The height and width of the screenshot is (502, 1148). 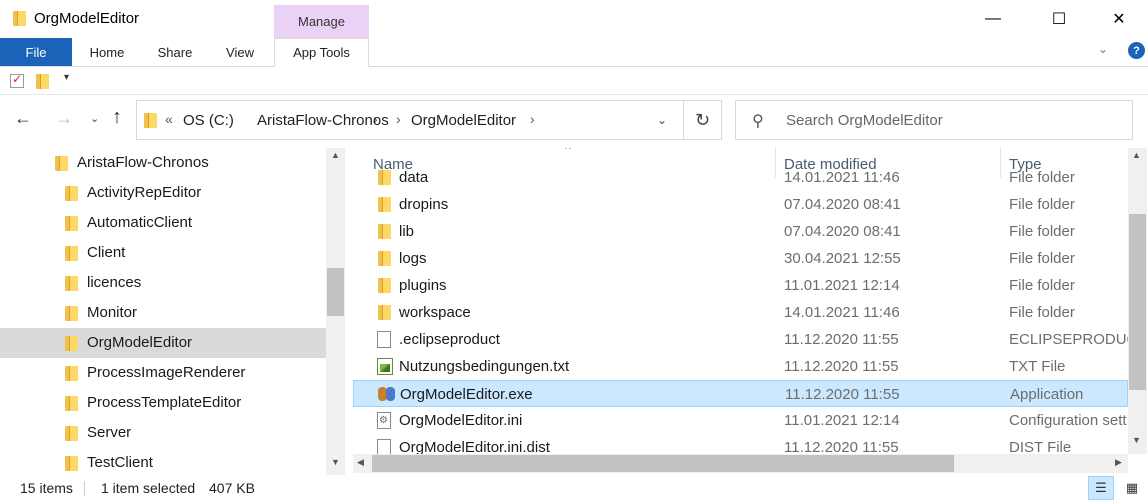 I want to click on large-icons-view-icon: ▦, so click(x=1132, y=488).